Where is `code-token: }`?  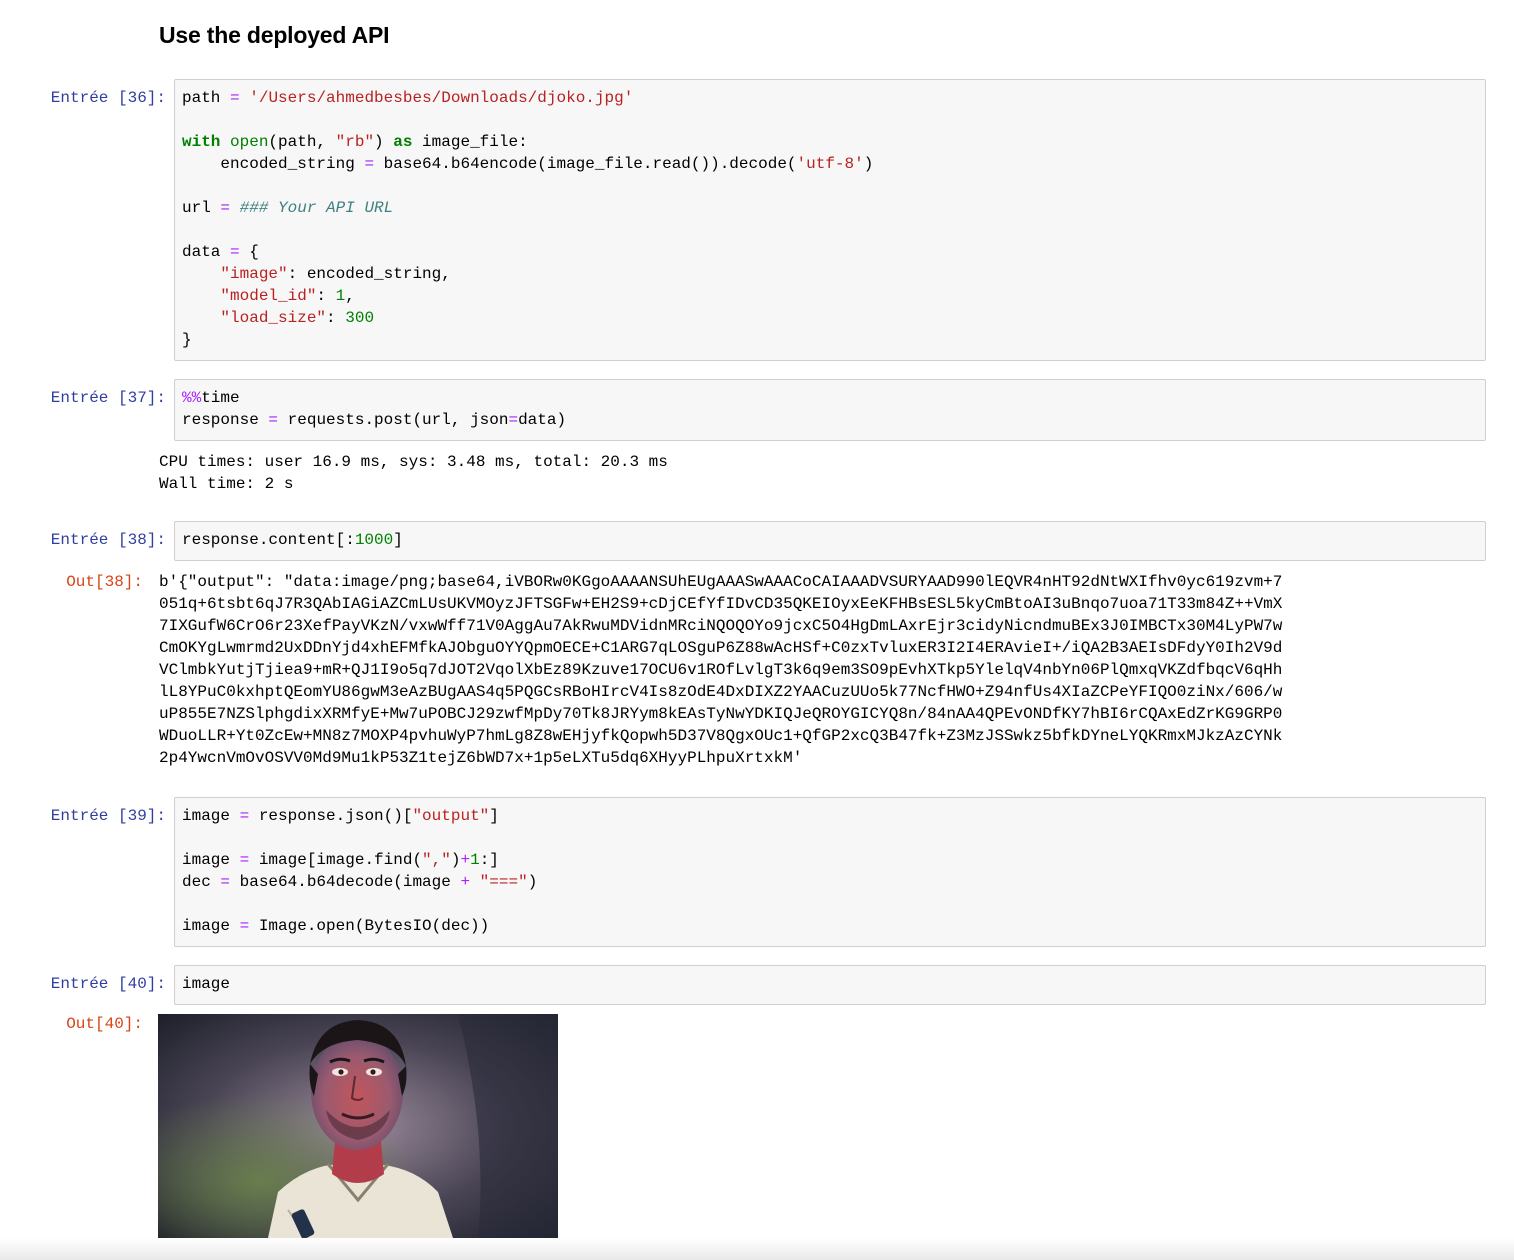 code-token: } is located at coordinates (187, 340).